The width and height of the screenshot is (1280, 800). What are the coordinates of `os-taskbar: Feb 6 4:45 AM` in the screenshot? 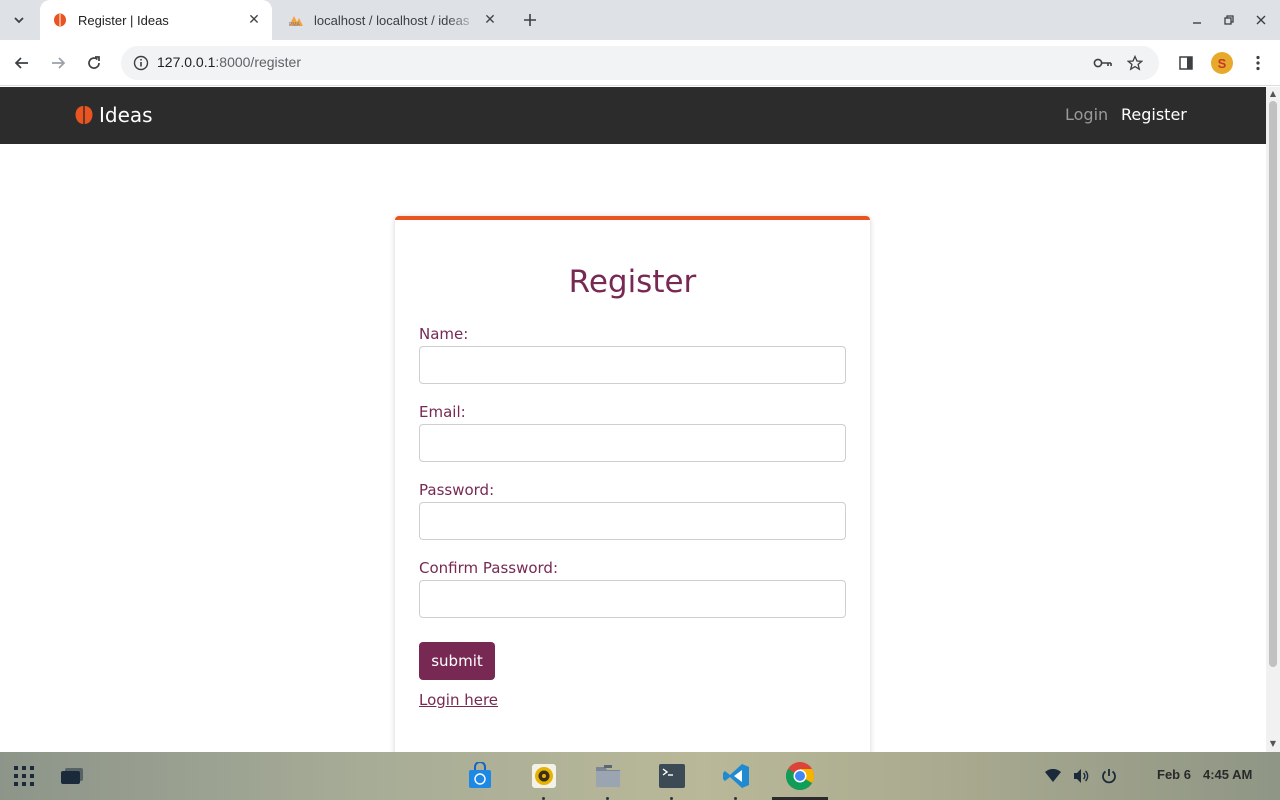 It's located at (640, 776).